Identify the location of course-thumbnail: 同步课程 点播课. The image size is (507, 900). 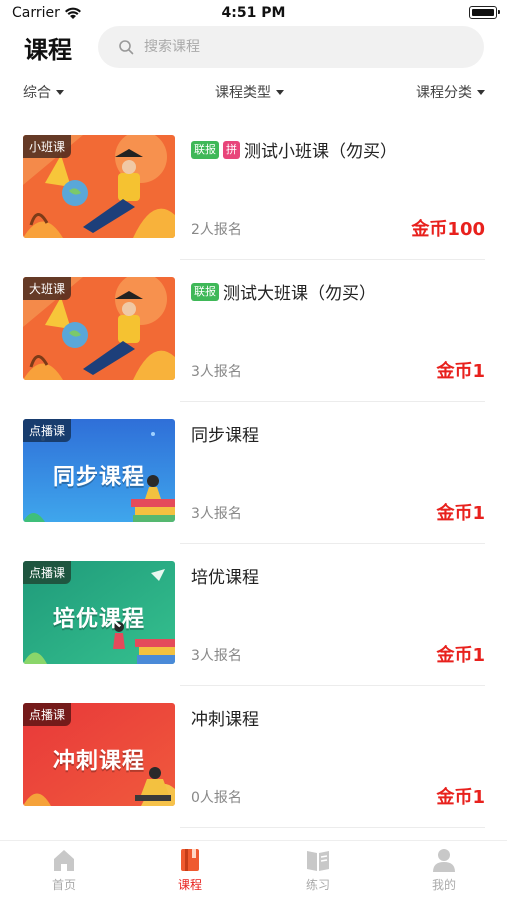
(99, 470).